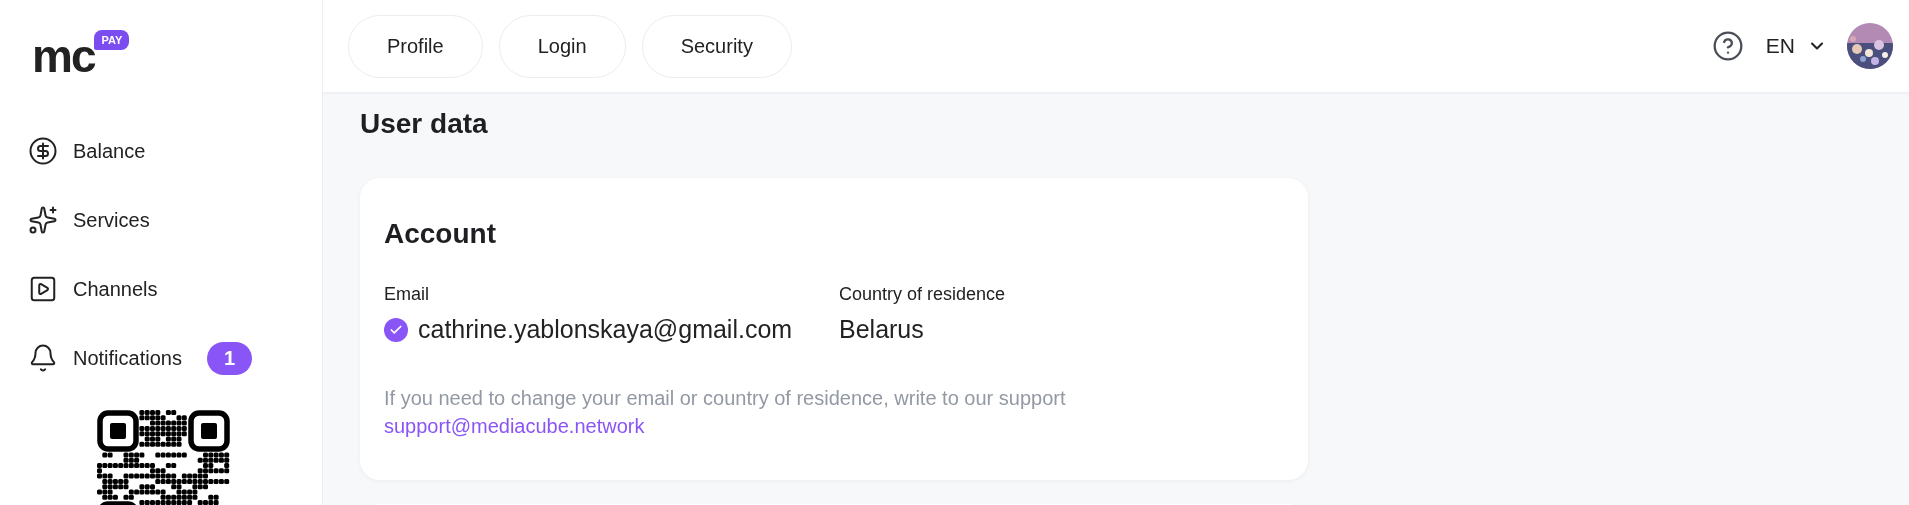 This screenshot has width=1909, height=505. I want to click on sidebar-item: Services, so click(175, 220).